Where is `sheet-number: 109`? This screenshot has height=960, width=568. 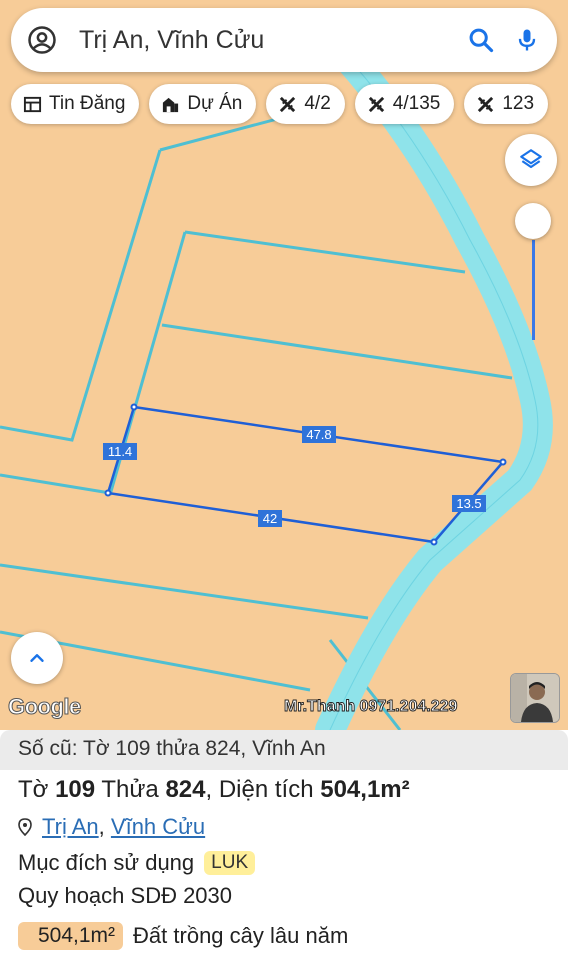 sheet-number: 109 is located at coordinates (75, 789).